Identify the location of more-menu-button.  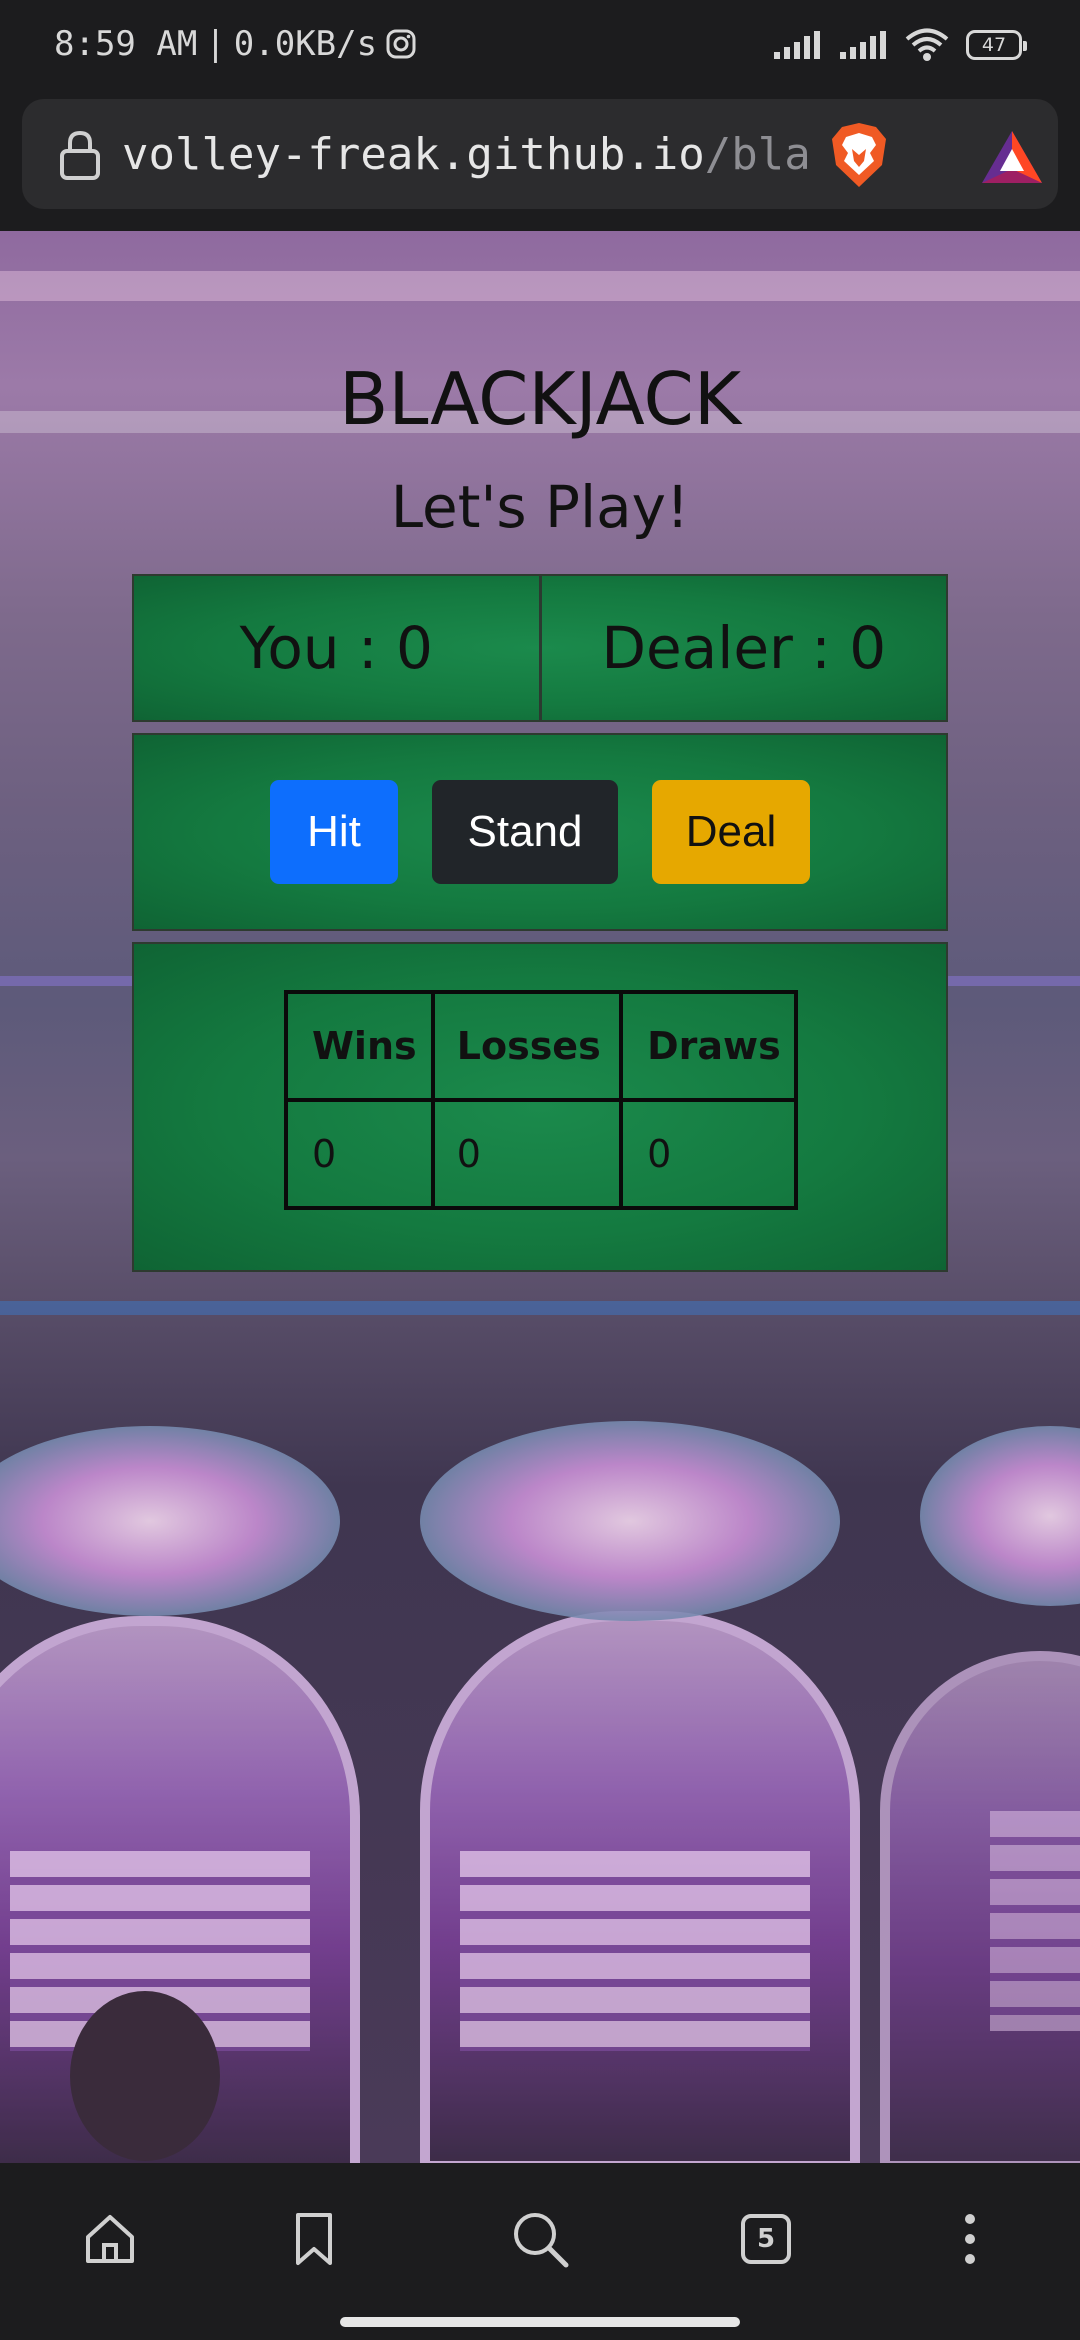
(970, 2239).